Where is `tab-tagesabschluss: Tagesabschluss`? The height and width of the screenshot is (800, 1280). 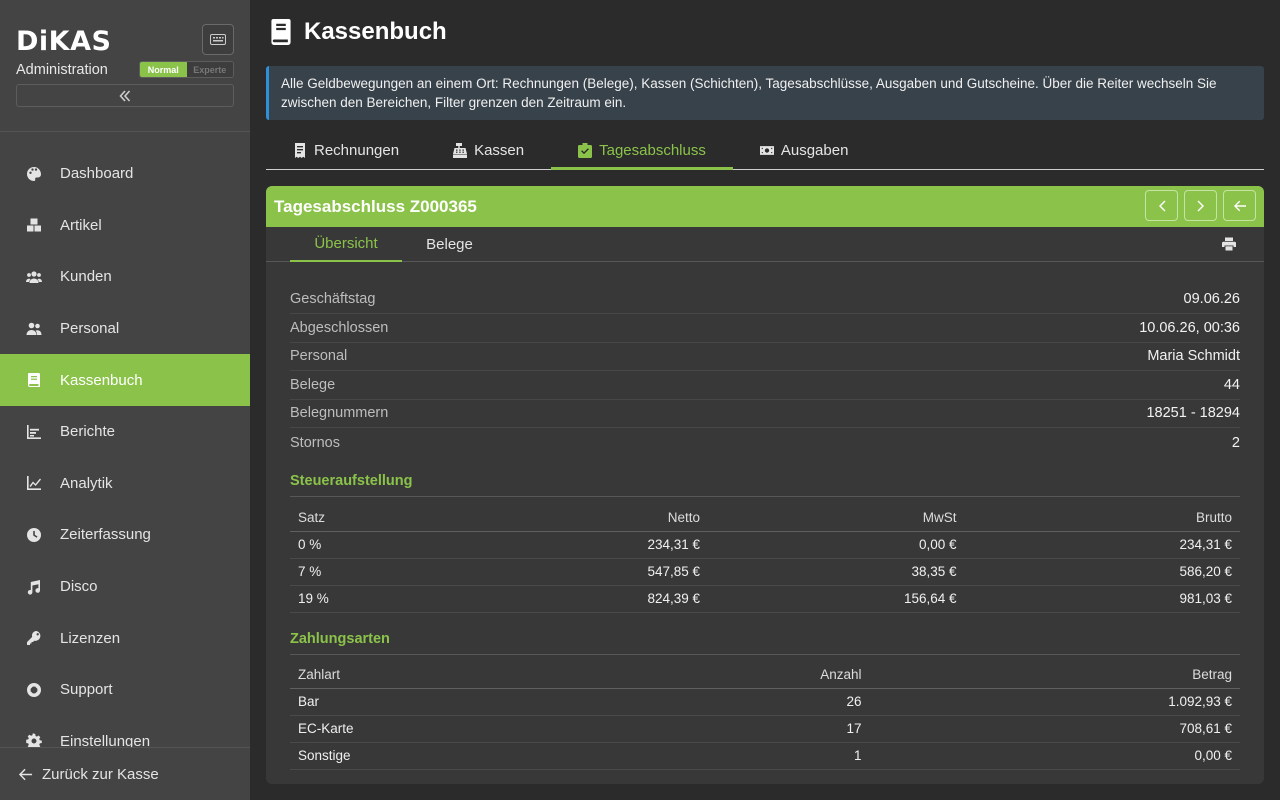
tab-tagesabschluss: Tagesabschluss is located at coordinates (642, 151).